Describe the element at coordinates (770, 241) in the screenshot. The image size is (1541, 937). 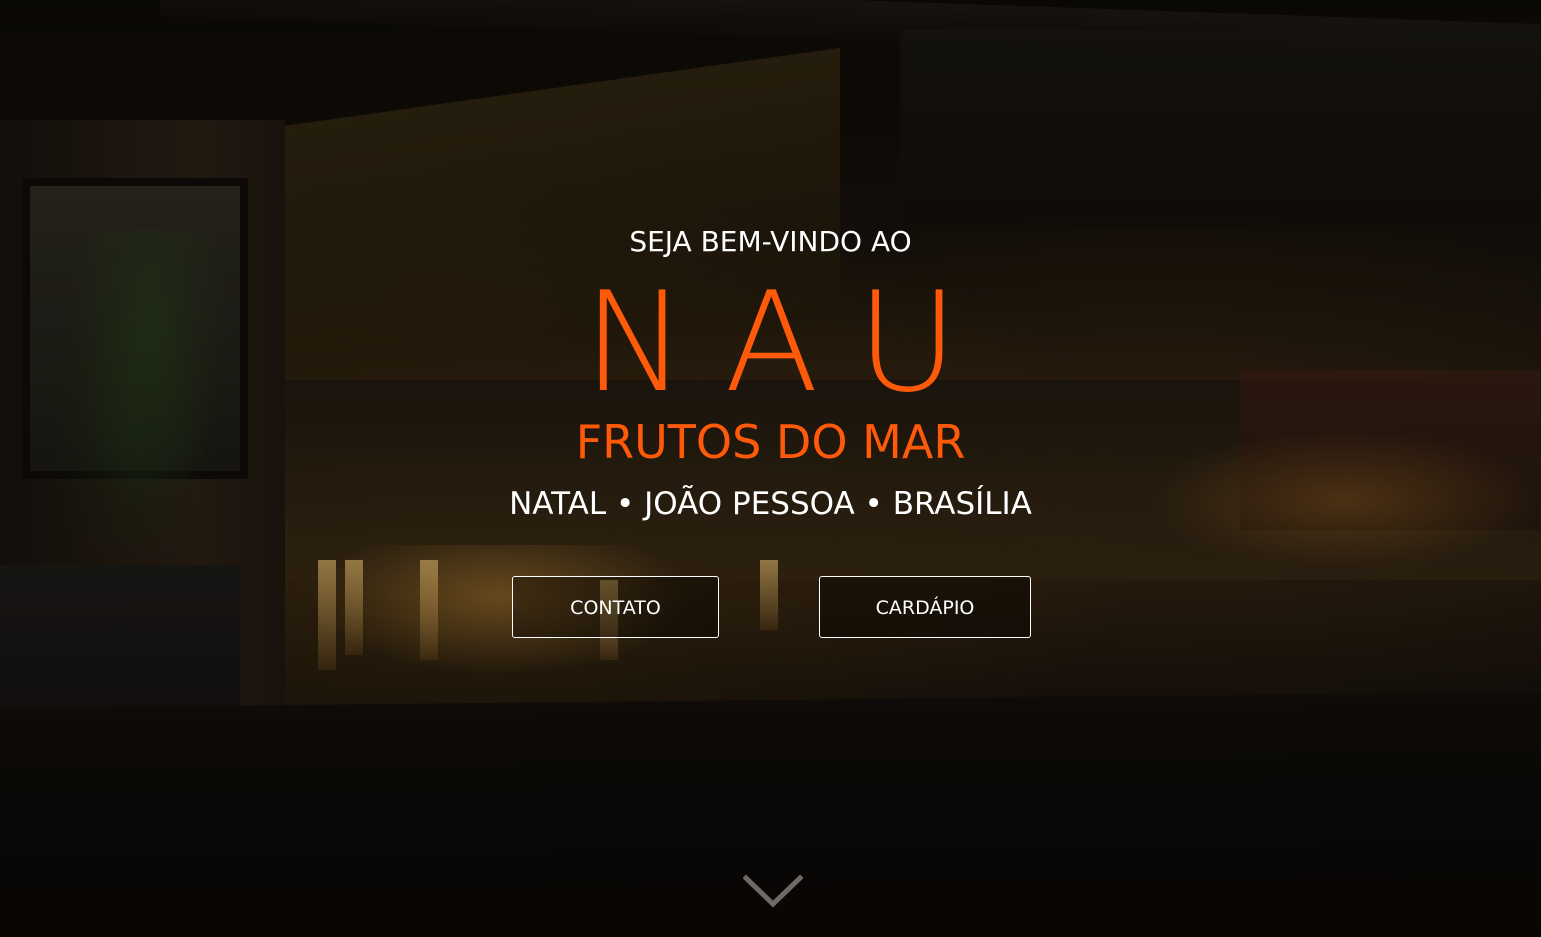
I see `welcome-text: SEJA BEM-VINDO AO` at that location.